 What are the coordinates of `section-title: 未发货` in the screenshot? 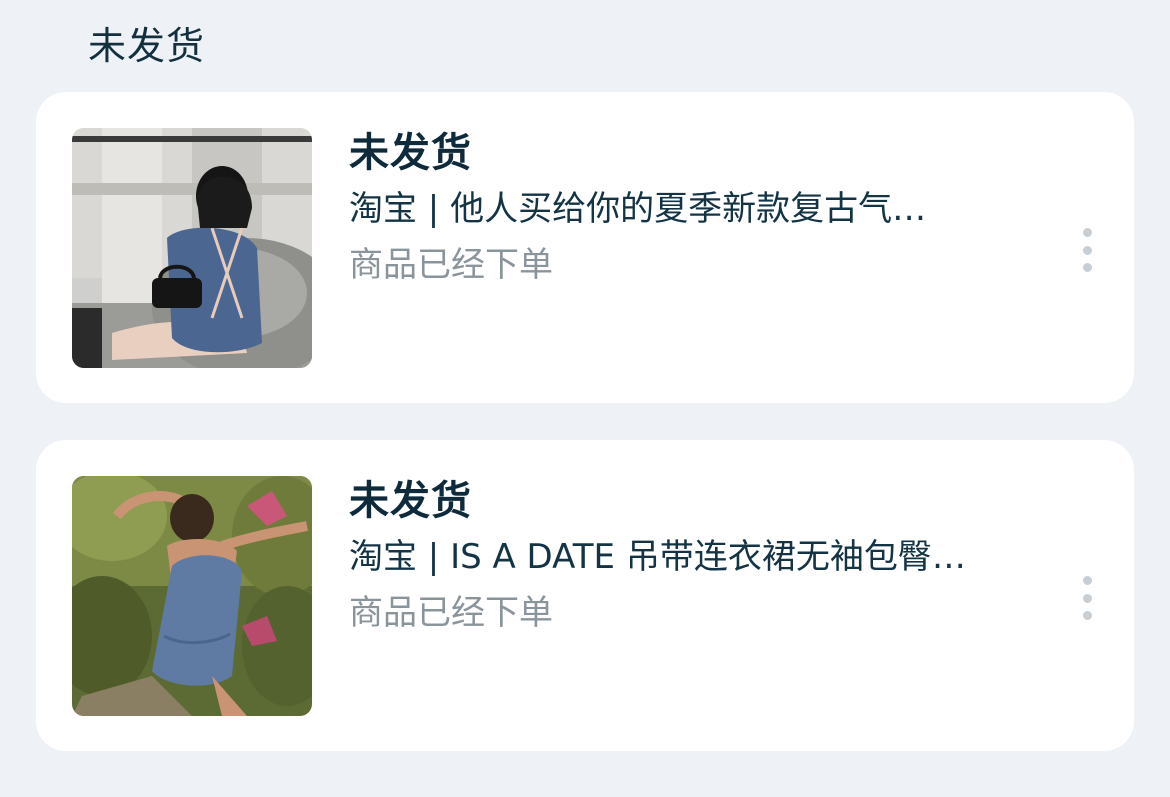 It's located at (147, 46).